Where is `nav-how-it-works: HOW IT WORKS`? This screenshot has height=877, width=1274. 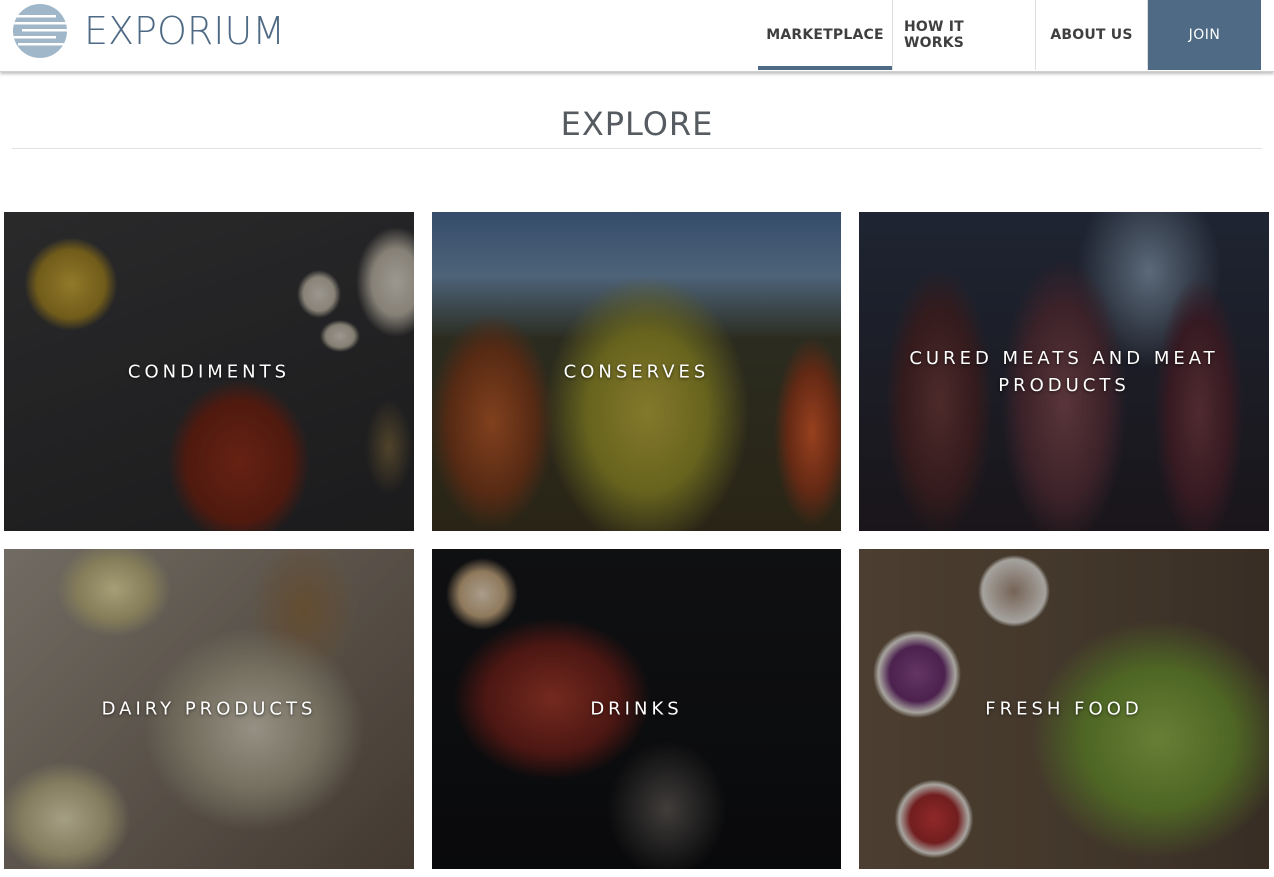 nav-how-it-works: HOW IT WORKS is located at coordinates (964, 35).